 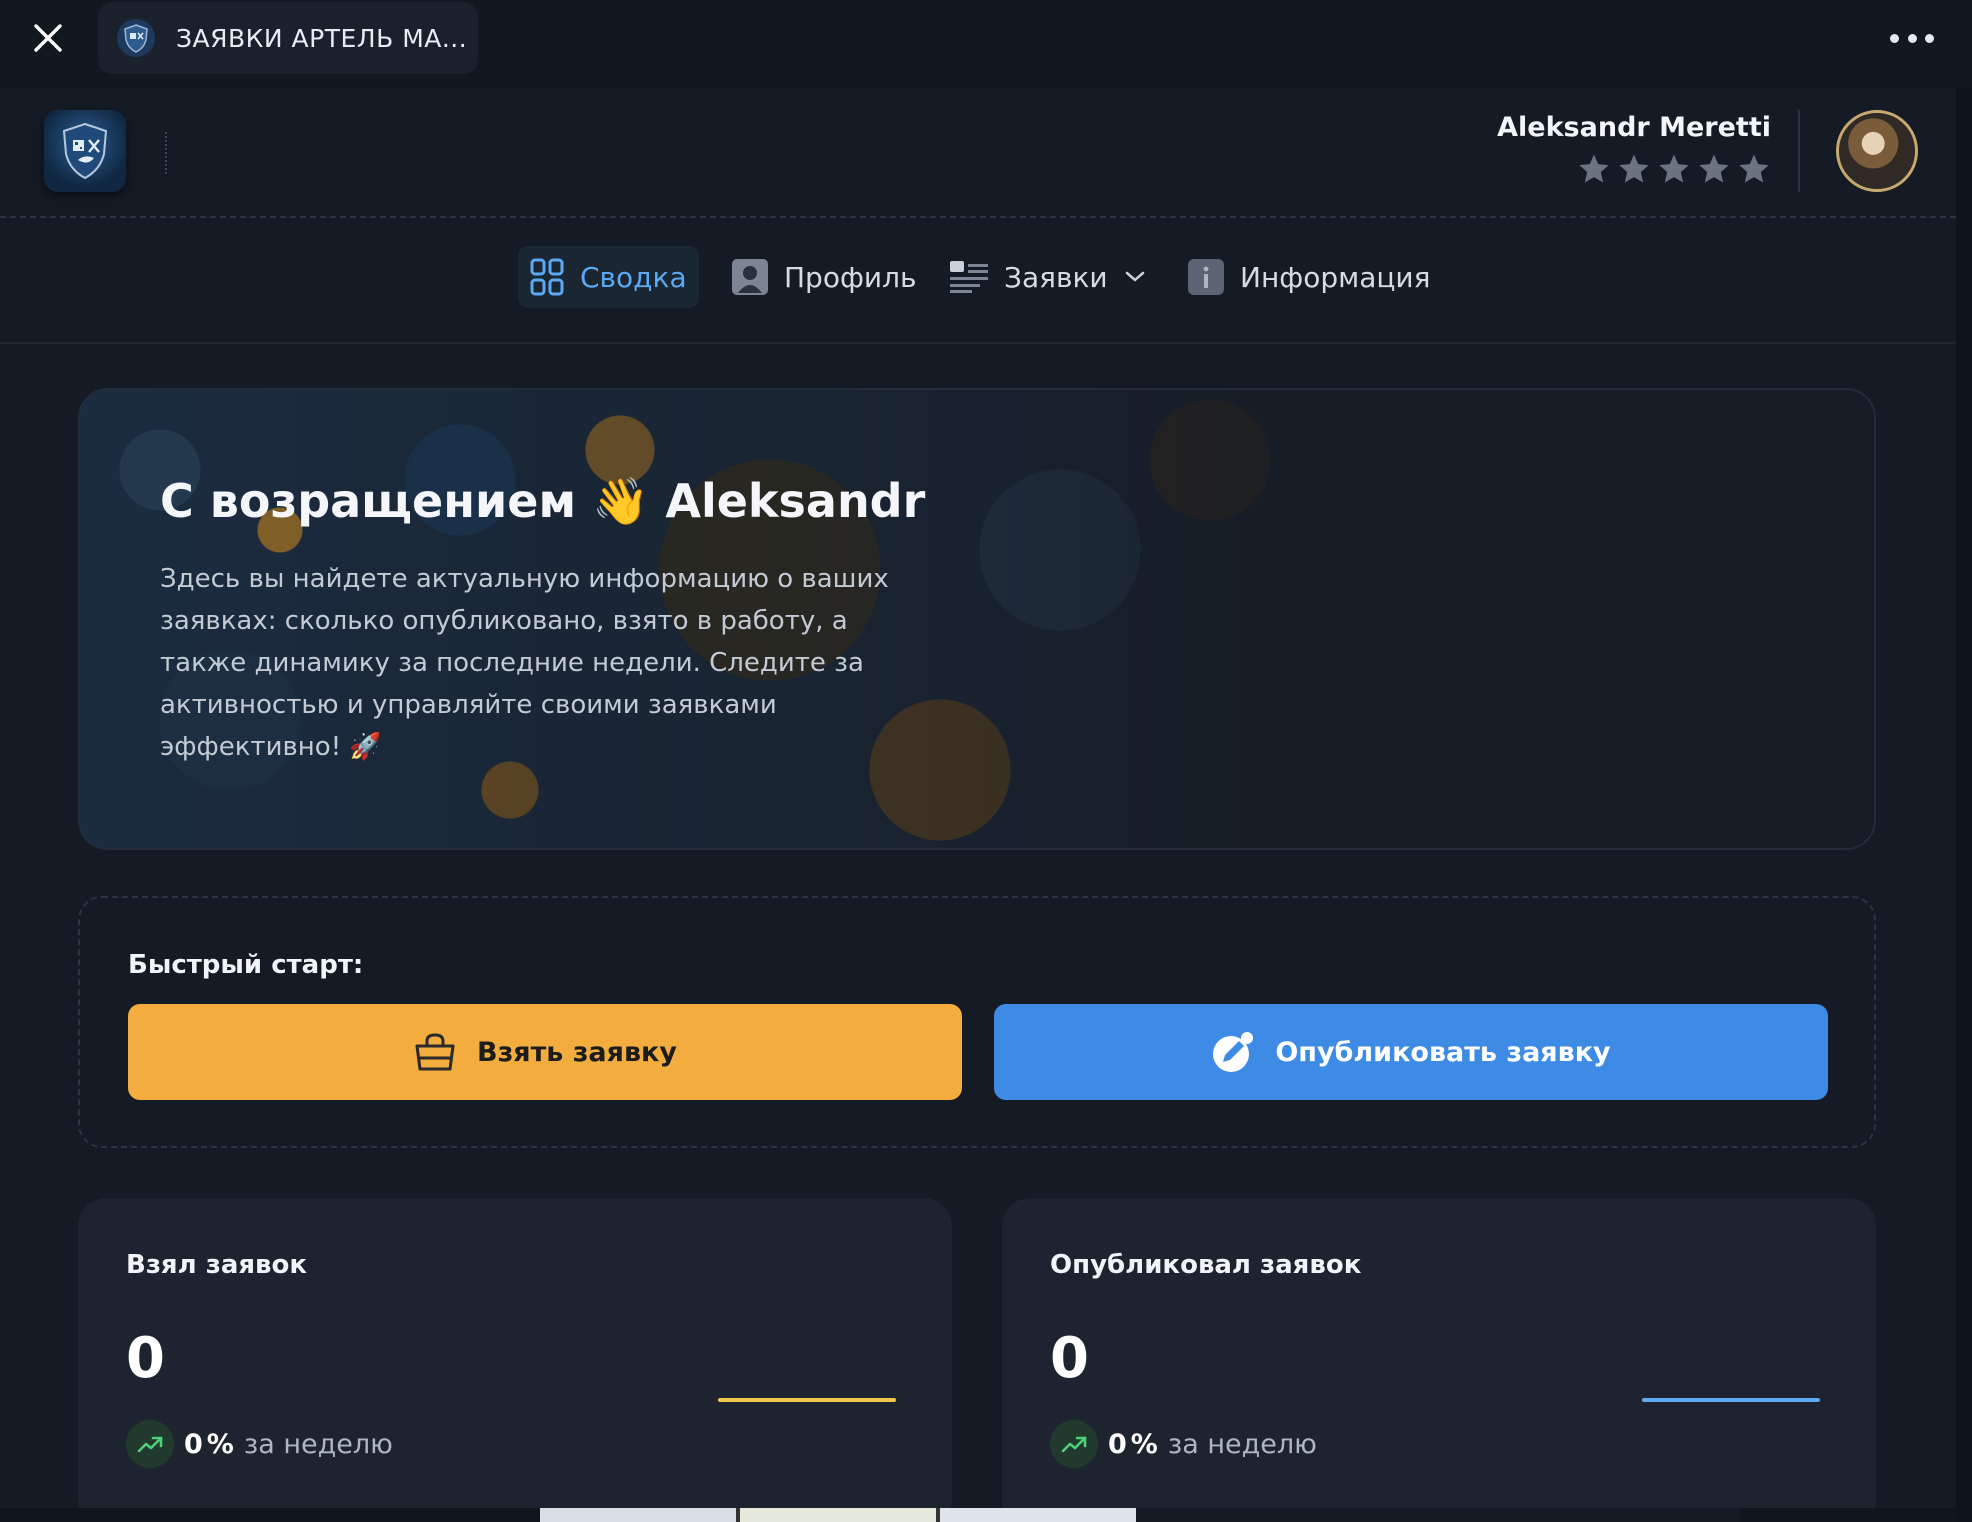 What do you see at coordinates (1634, 127) in the screenshot?
I see `user-name: Aleksandr Meretti` at bounding box center [1634, 127].